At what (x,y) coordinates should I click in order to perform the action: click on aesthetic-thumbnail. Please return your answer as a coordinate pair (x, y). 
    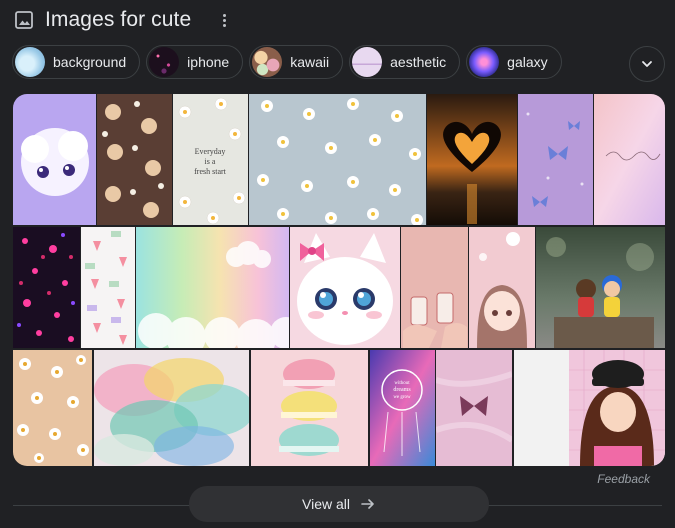
    Looking at the image, I should click on (367, 62).